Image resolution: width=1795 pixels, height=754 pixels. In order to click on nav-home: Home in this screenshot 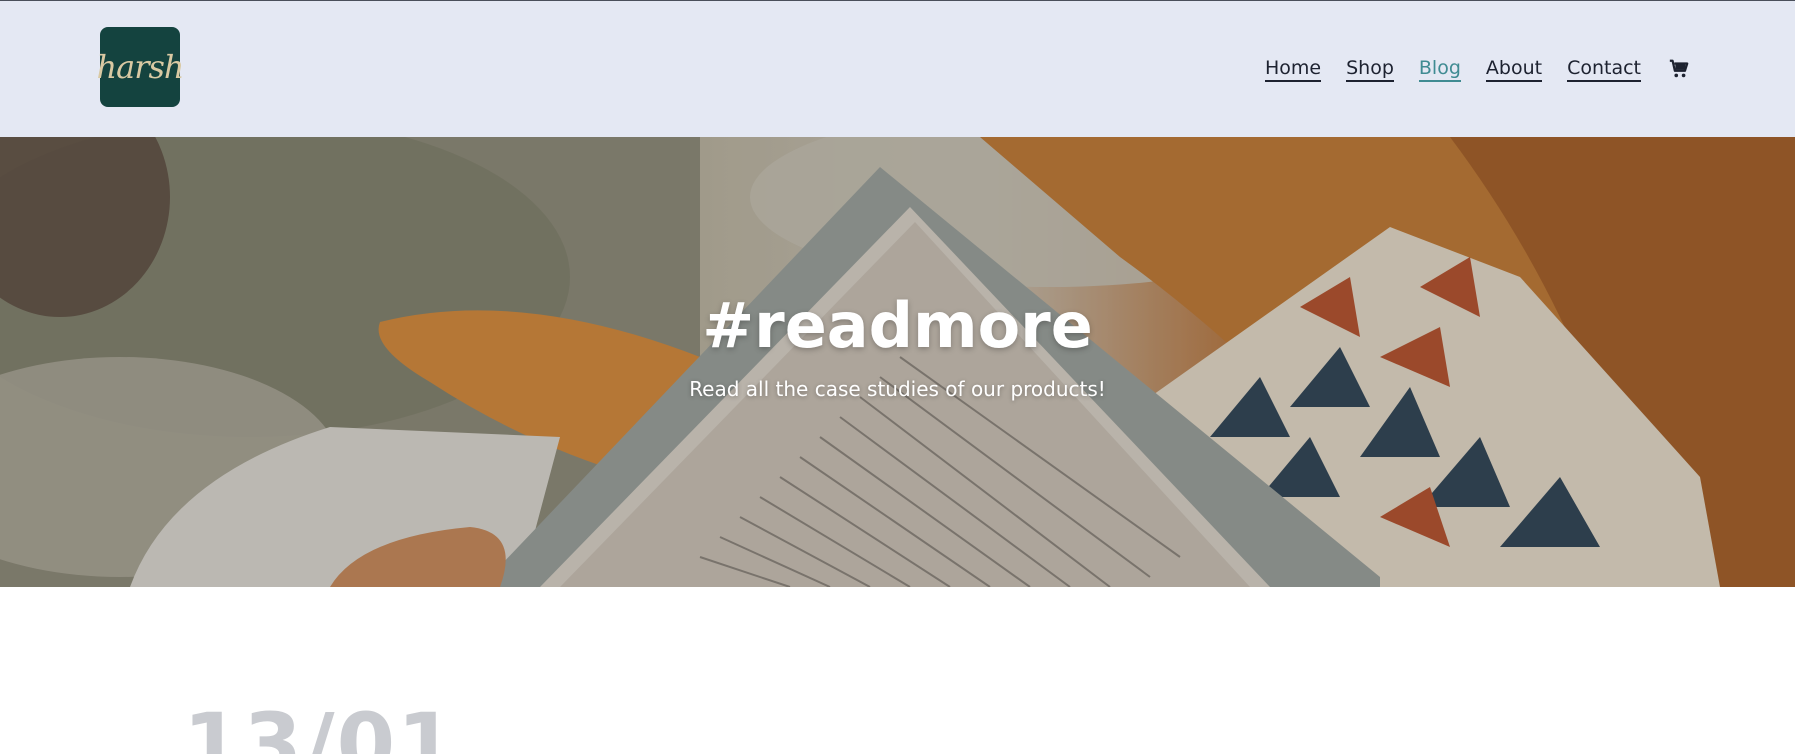, I will do `click(1293, 69)`.